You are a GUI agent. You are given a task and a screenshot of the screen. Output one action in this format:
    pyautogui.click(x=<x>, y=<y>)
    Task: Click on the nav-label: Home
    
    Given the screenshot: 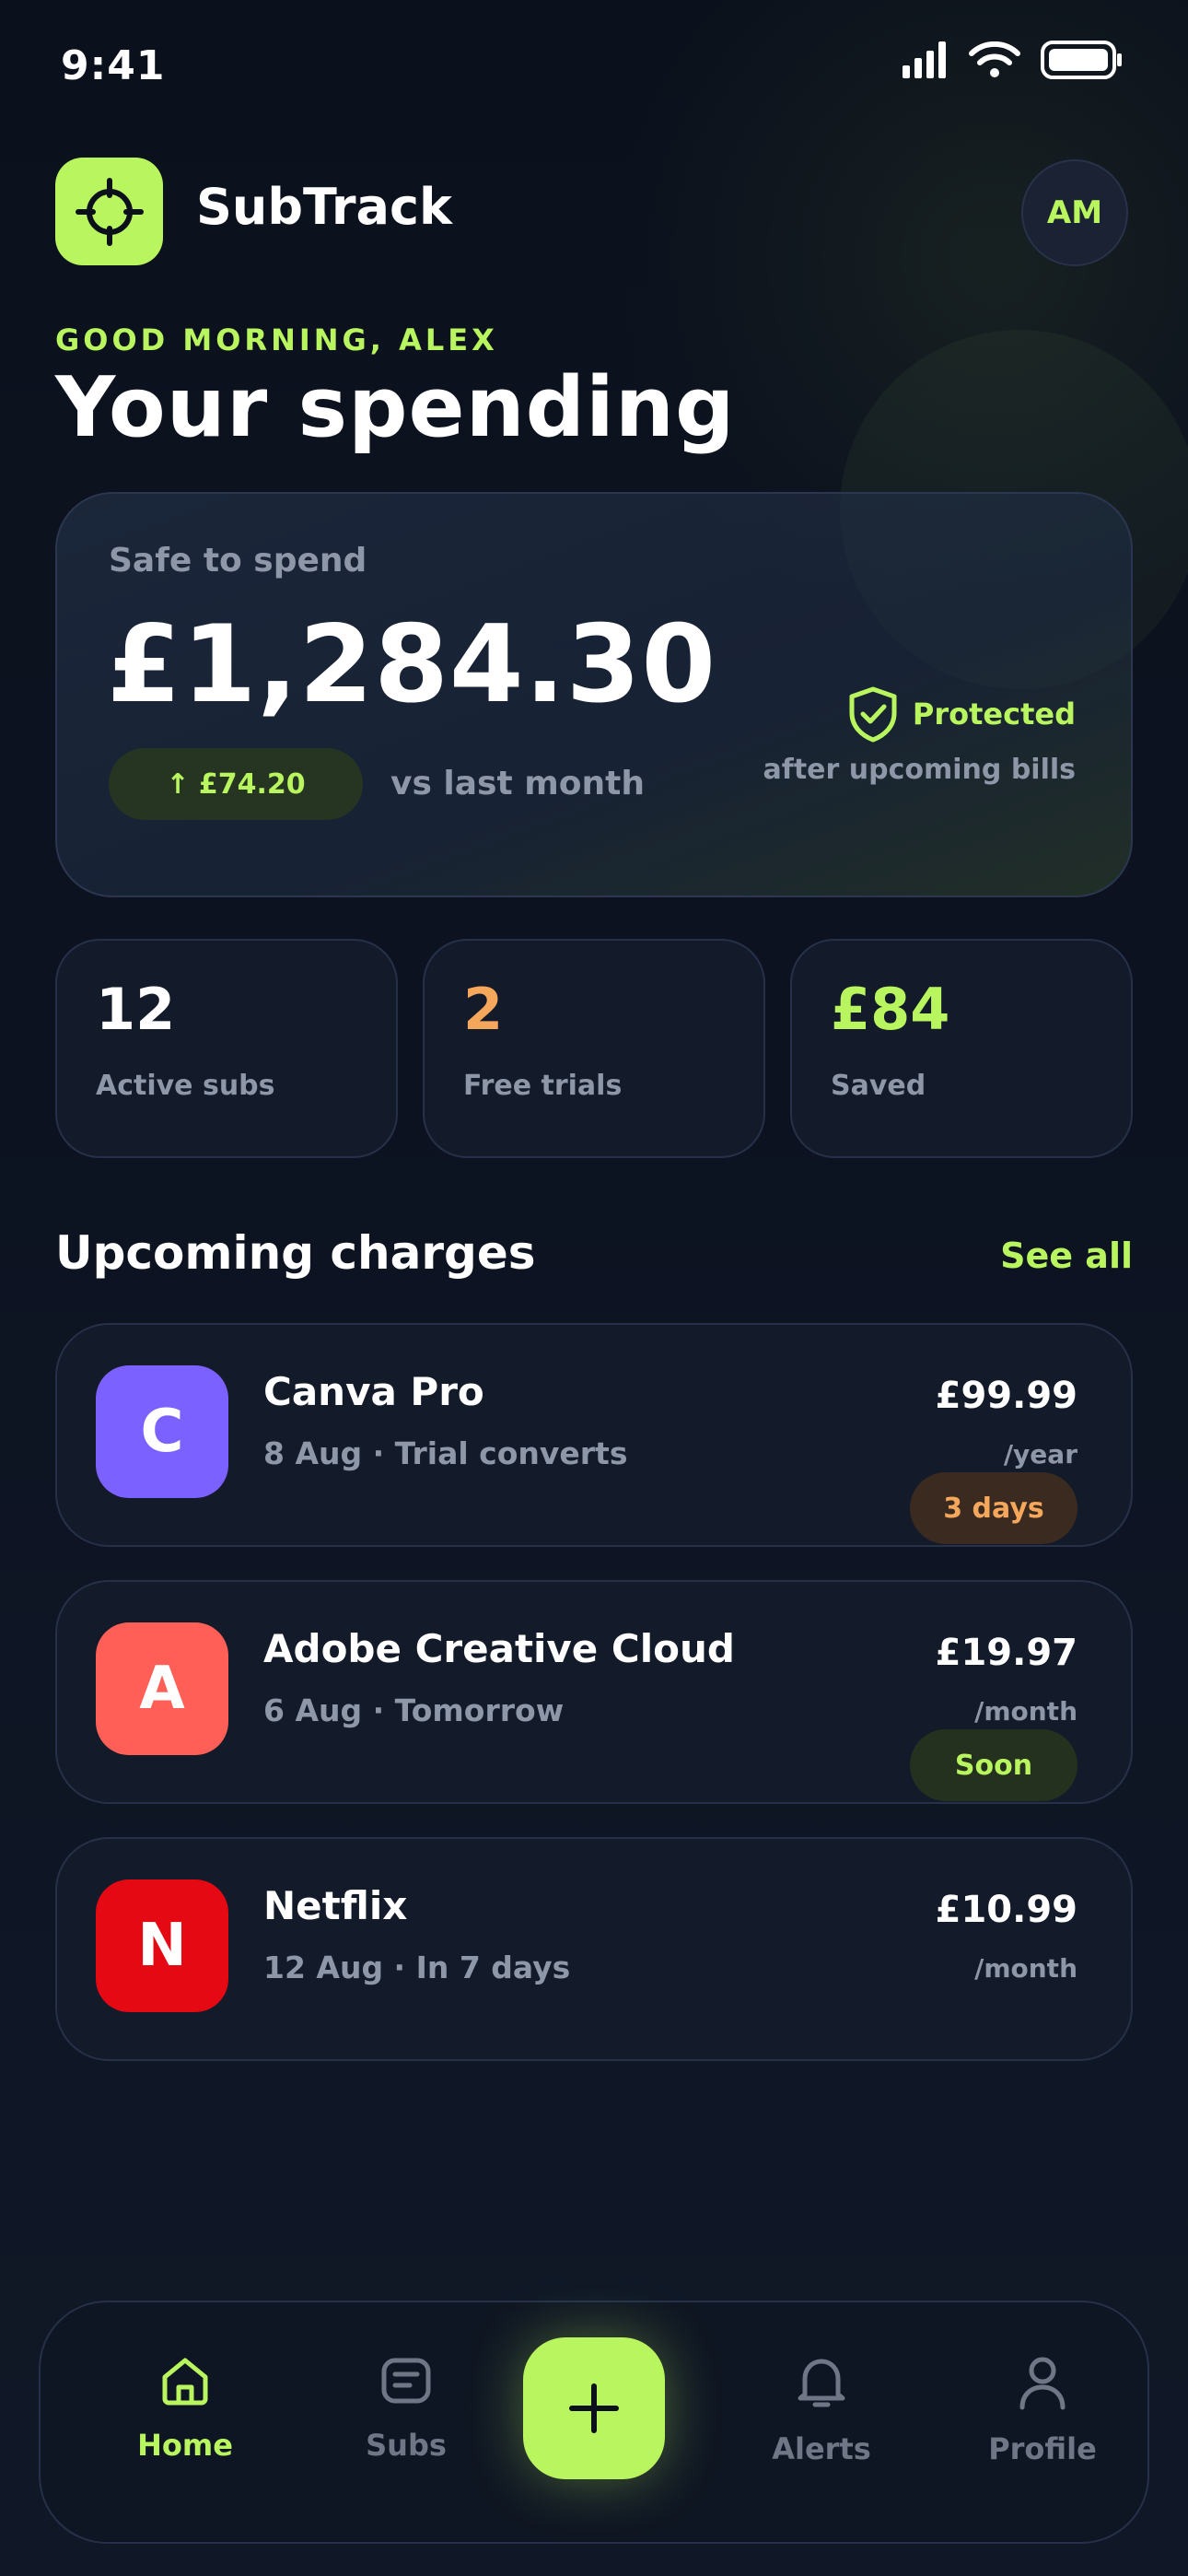 What is the action you would take?
    pyautogui.click(x=185, y=2445)
    